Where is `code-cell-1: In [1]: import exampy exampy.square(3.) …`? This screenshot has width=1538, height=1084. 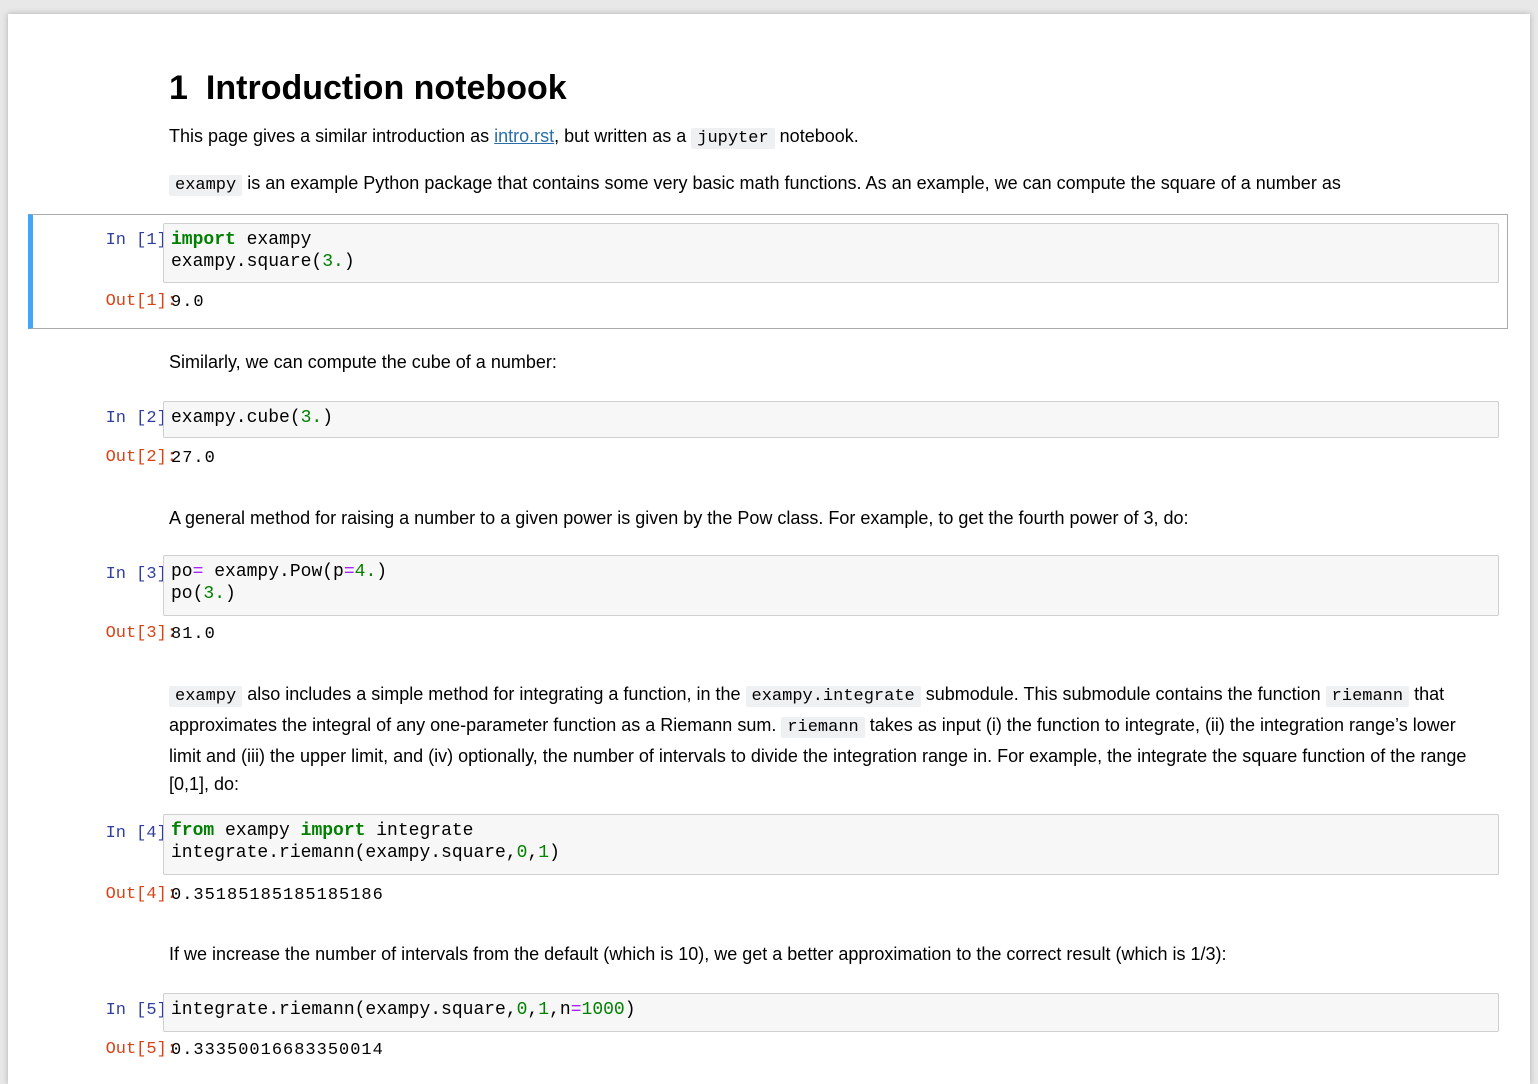 code-cell-1: In [1]: import exampy exampy.square(3.) … is located at coordinates (768, 271).